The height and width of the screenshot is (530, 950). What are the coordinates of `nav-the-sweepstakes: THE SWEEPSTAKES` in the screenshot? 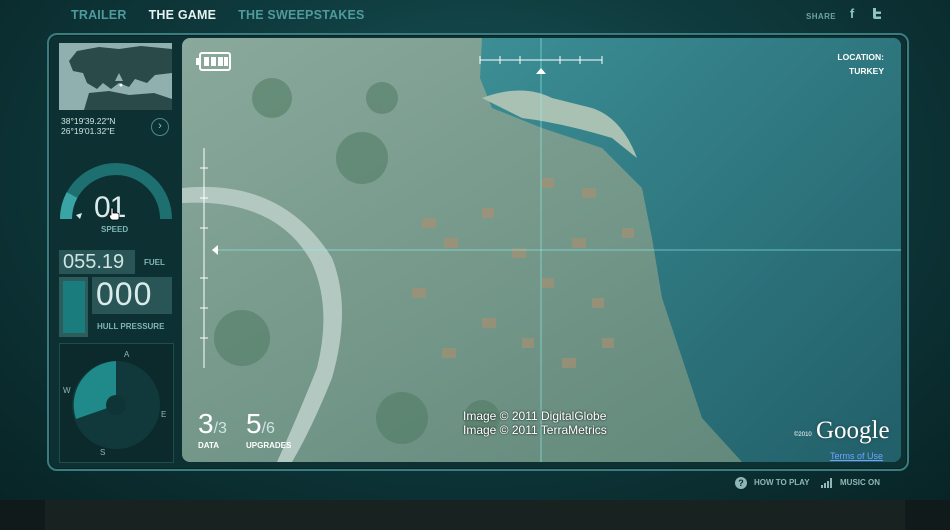 It's located at (301, 15).